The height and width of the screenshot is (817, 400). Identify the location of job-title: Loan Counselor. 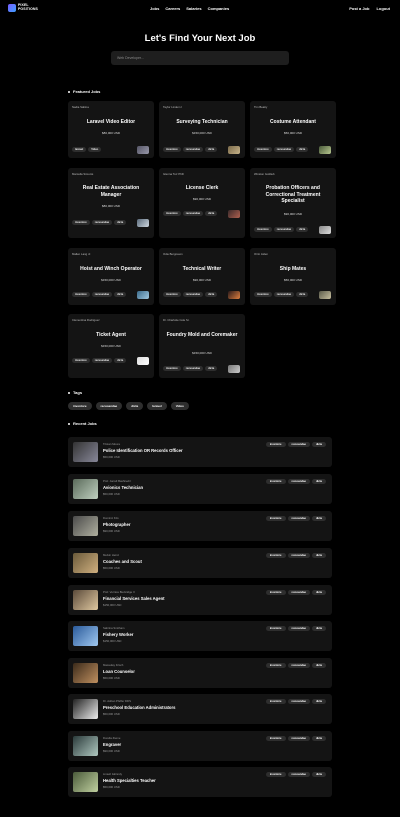
(119, 671).